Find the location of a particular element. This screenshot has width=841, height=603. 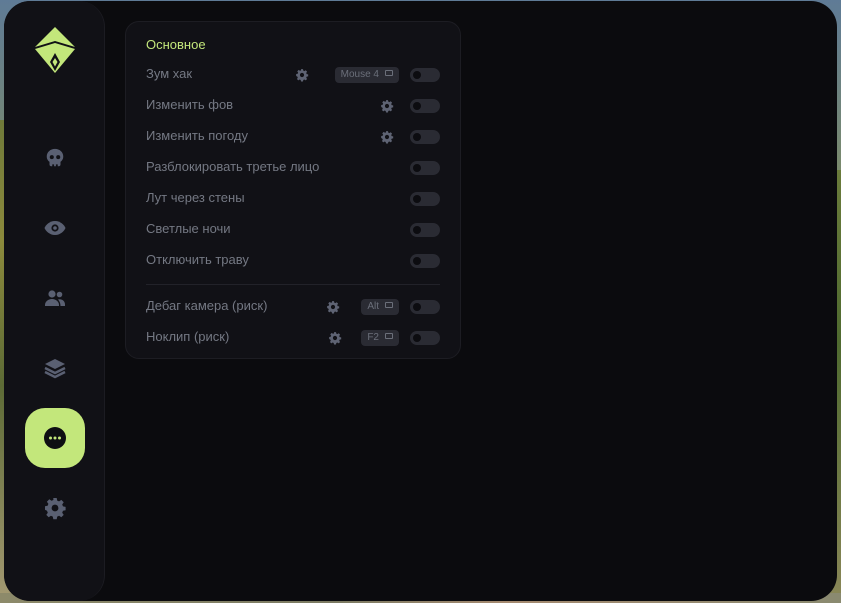

sidebar-item-esp-eye is located at coordinates (55, 228).